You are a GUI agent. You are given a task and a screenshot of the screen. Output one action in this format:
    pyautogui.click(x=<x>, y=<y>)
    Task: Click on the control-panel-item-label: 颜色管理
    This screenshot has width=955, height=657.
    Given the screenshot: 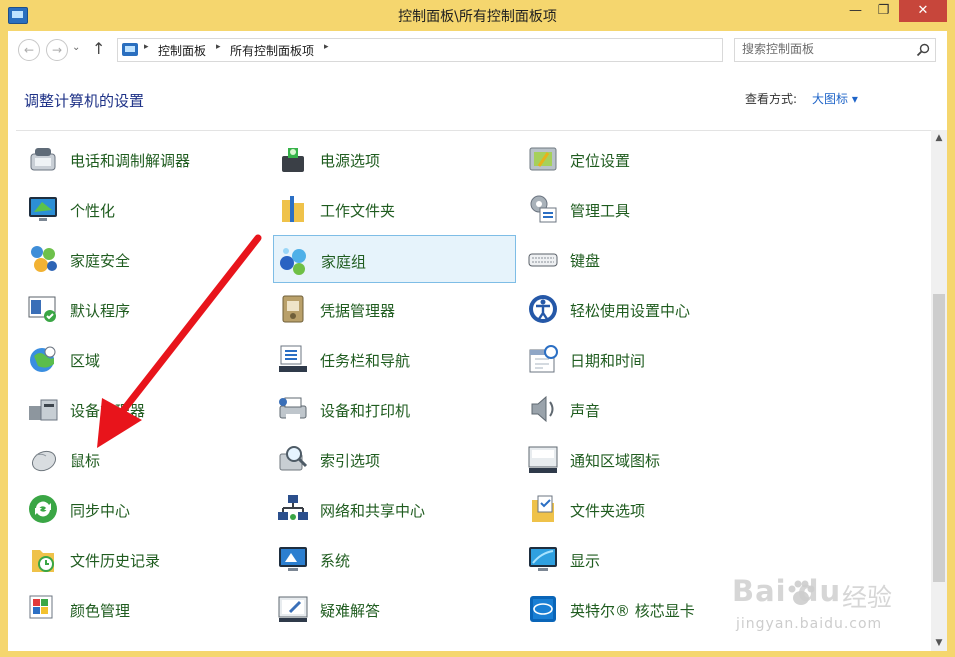 What is the action you would take?
    pyautogui.click(x=100, y=611)
    